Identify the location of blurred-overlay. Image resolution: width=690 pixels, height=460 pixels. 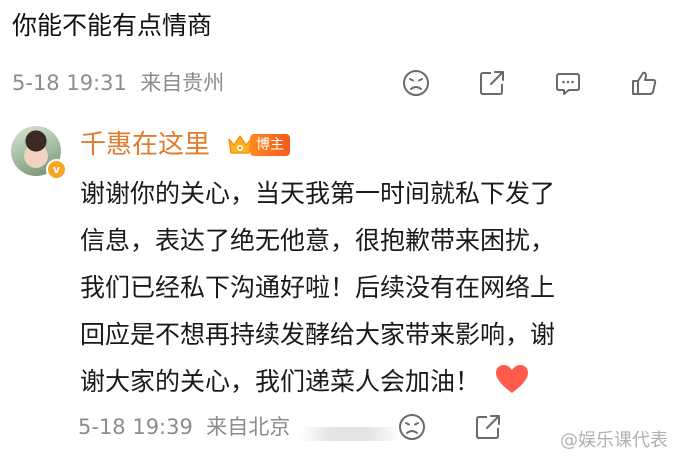
(350, 434).